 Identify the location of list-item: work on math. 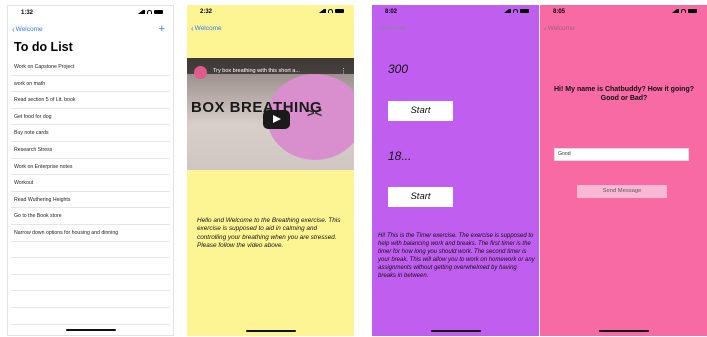
(90, 84).